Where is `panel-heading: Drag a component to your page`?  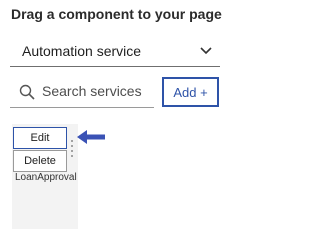
panel-heading: Drag a component to your page is located at coordinates (116, 14).